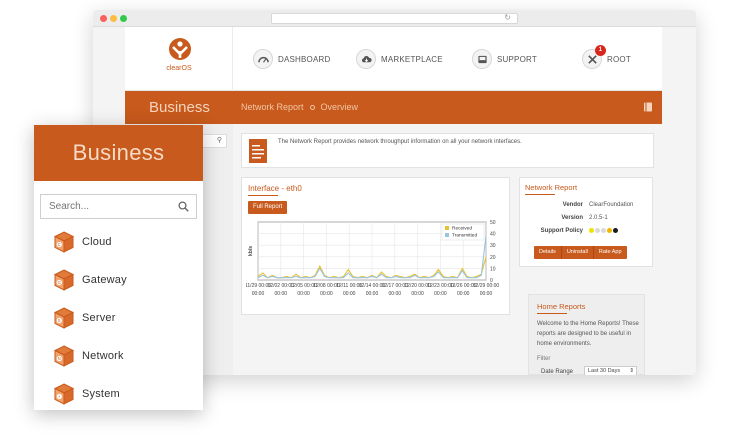  Describe the element at coordinates (64, 280) in the screenshot. I see `gateway-cube-icon: G` at that location.